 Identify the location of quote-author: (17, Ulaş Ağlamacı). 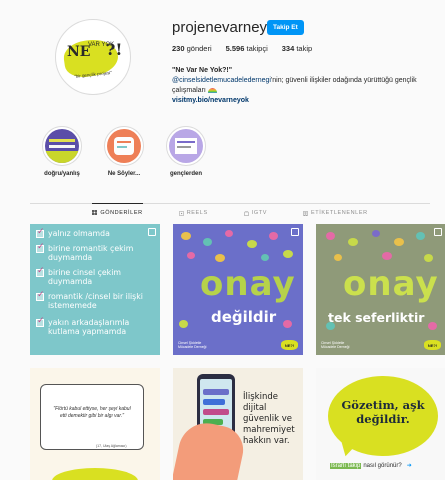
(111, 446).